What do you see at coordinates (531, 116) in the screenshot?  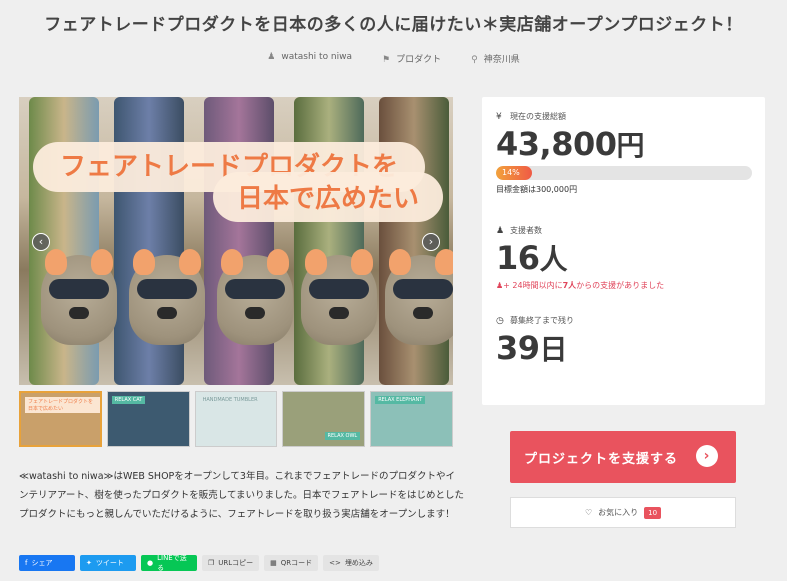 I see `funded-label: ¥ 現在の支援総額` at bounding box center [531, 116].